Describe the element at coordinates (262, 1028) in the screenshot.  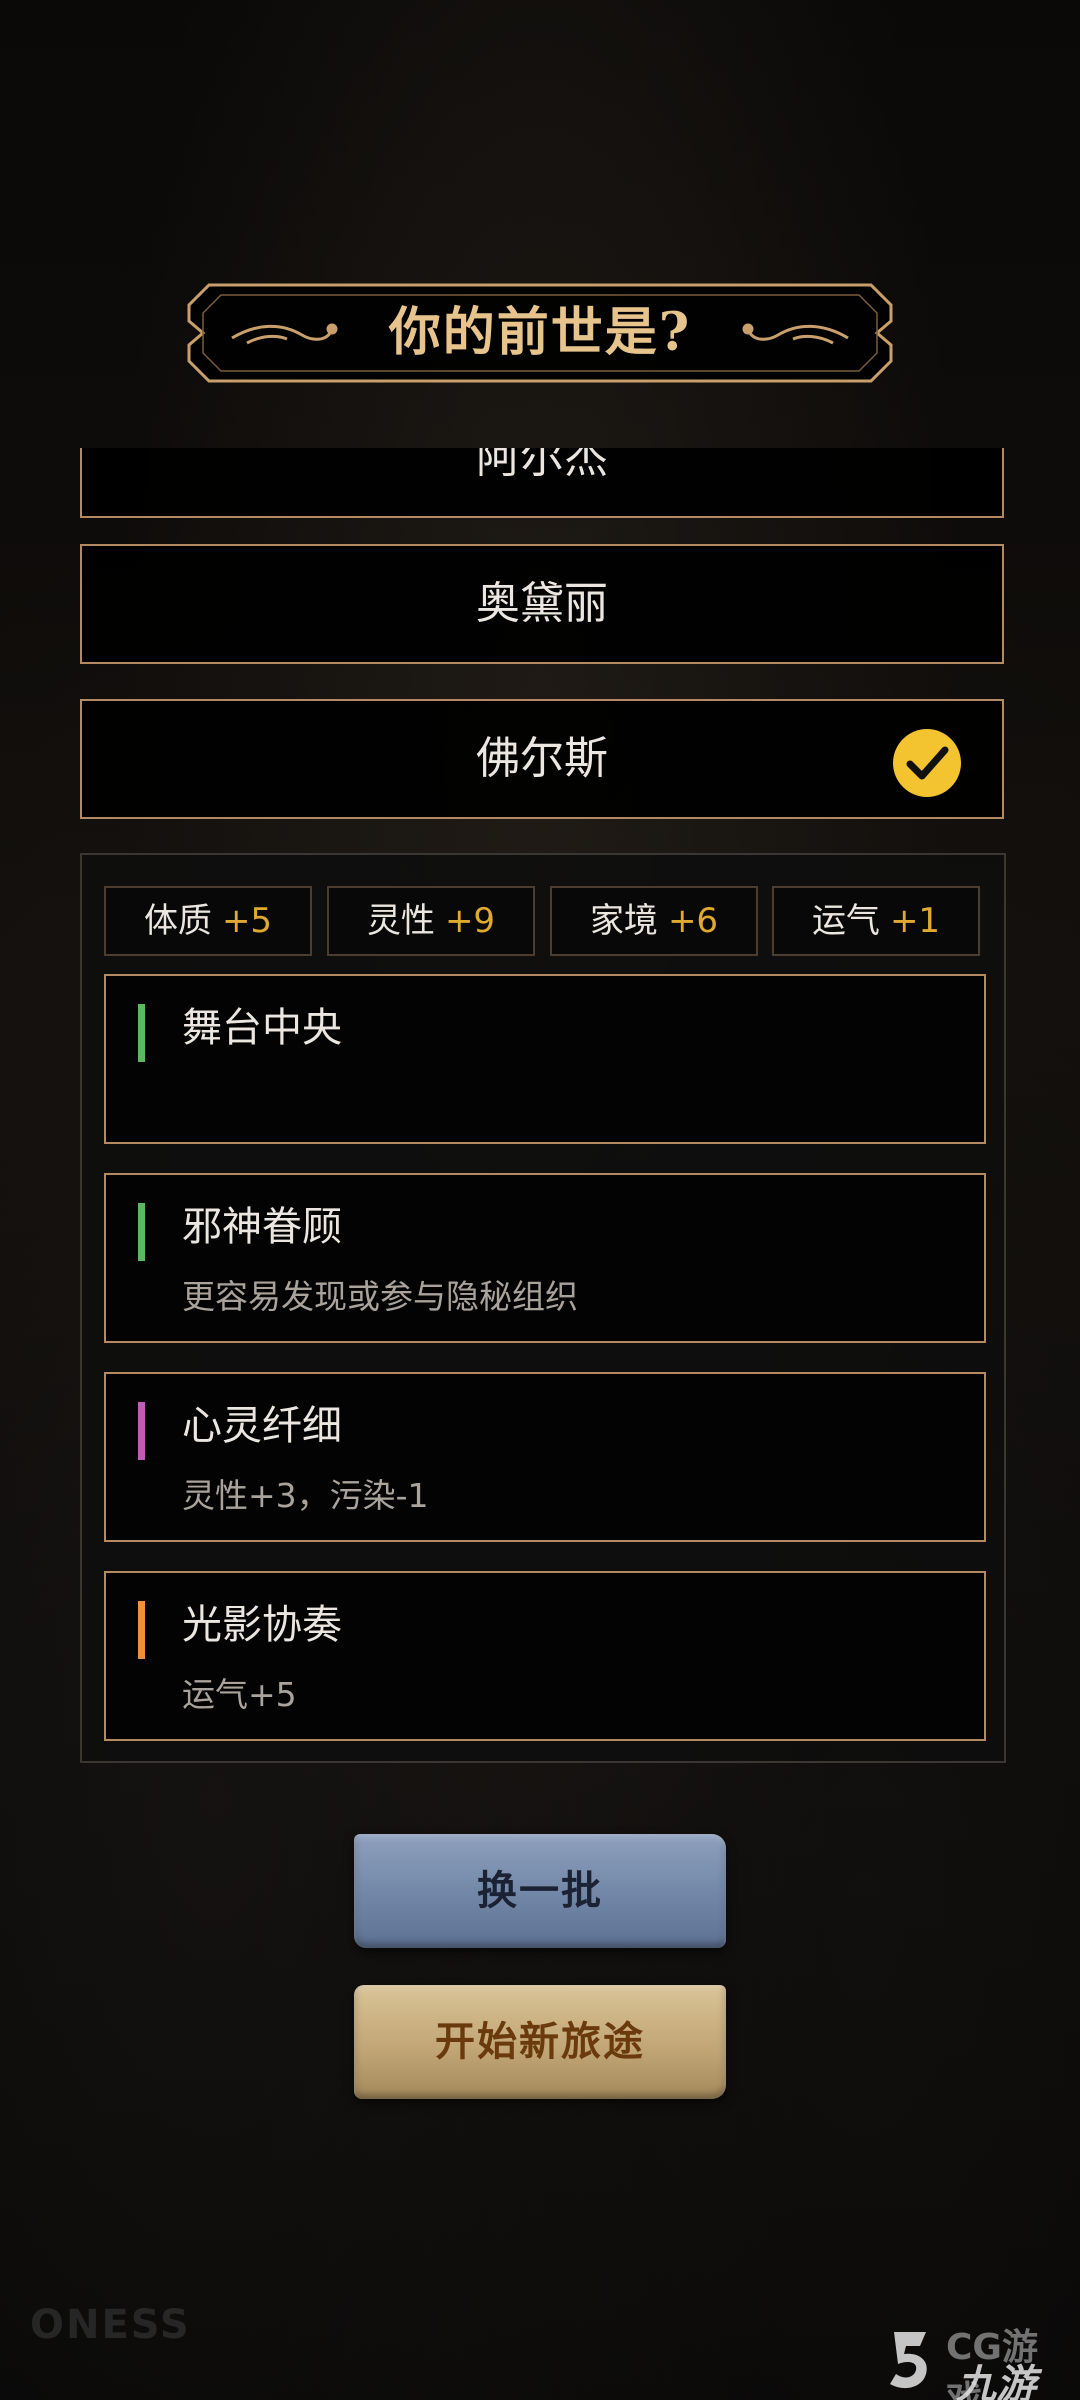
I see `trait-name: 舞台中央` at that location.